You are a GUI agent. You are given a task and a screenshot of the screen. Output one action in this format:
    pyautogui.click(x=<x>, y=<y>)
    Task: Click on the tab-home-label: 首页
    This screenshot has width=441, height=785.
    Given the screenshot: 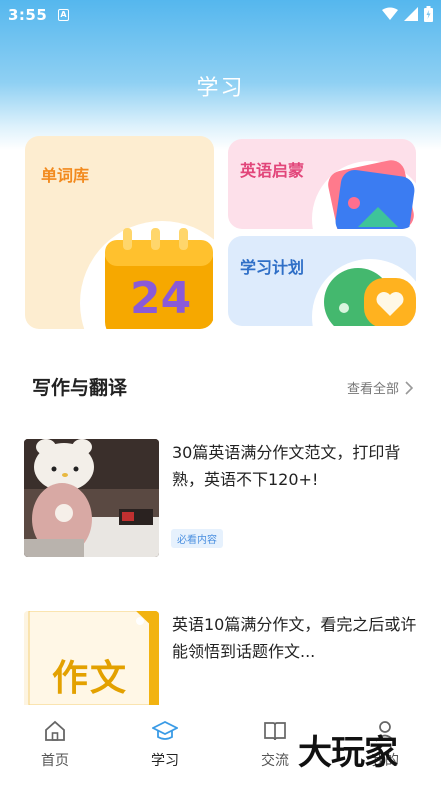 What is the action you would take?
    pyautogui.click(x=55, y=761)
    